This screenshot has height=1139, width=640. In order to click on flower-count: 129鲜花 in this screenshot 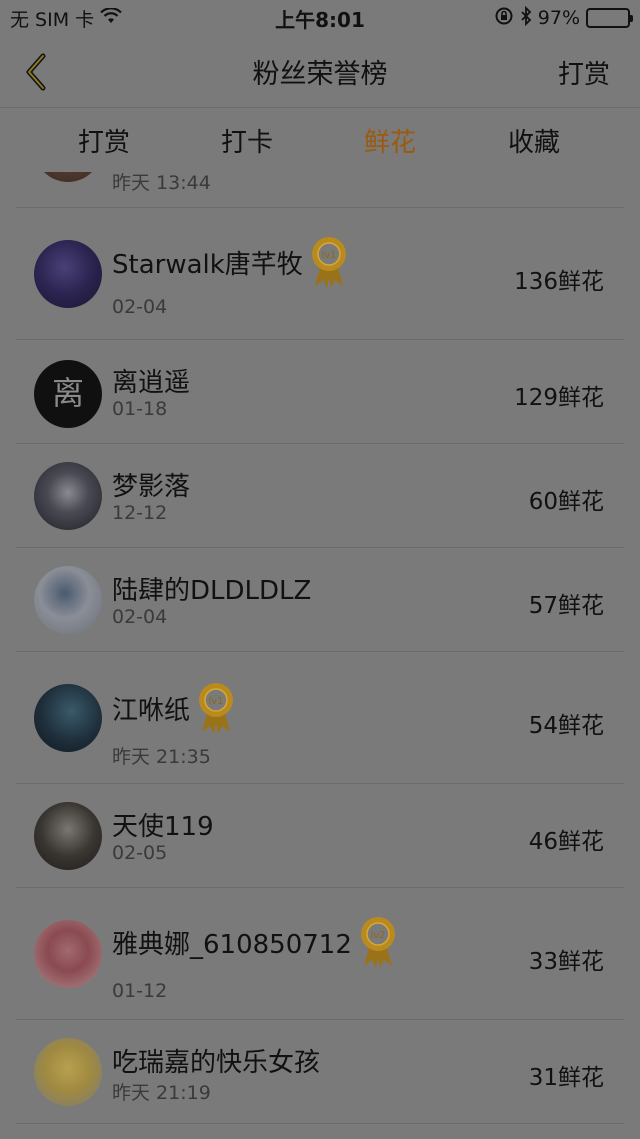, I will do `click(559, 398)`.